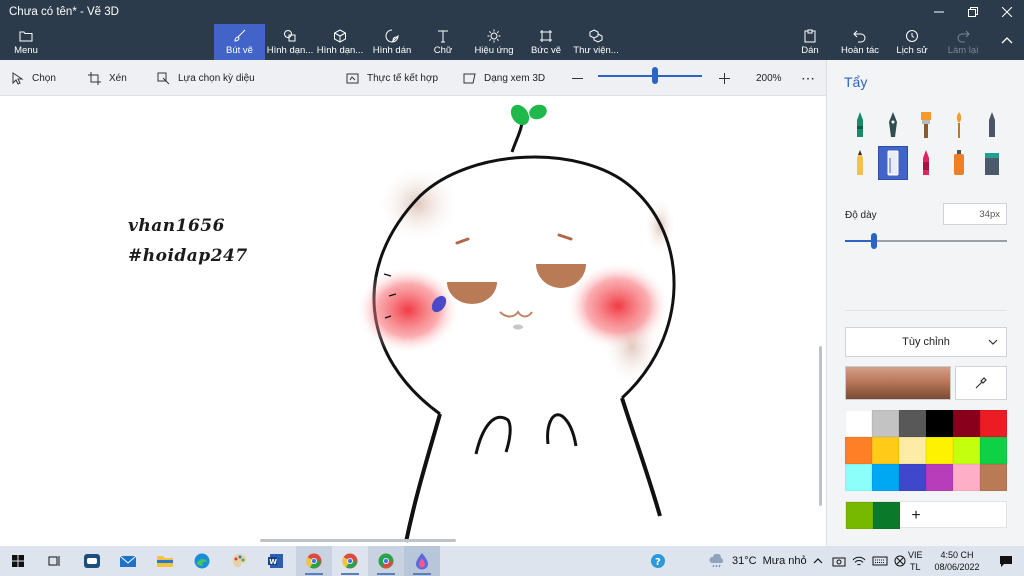 The height and width of the screenshot is (576, 1024). Describe the element at coordinates (358, 540) in the screenshot. I see `horizontal-scrollbar` at that location.